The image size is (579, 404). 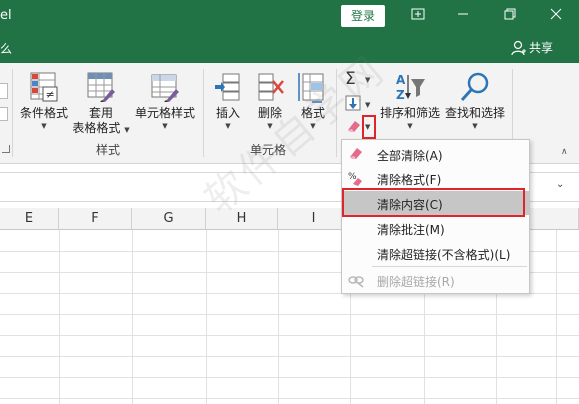 What do you see at coordinates (356, 282) in the screenshot?
I see `remove-link-icon` at bounding box center [356, 282].